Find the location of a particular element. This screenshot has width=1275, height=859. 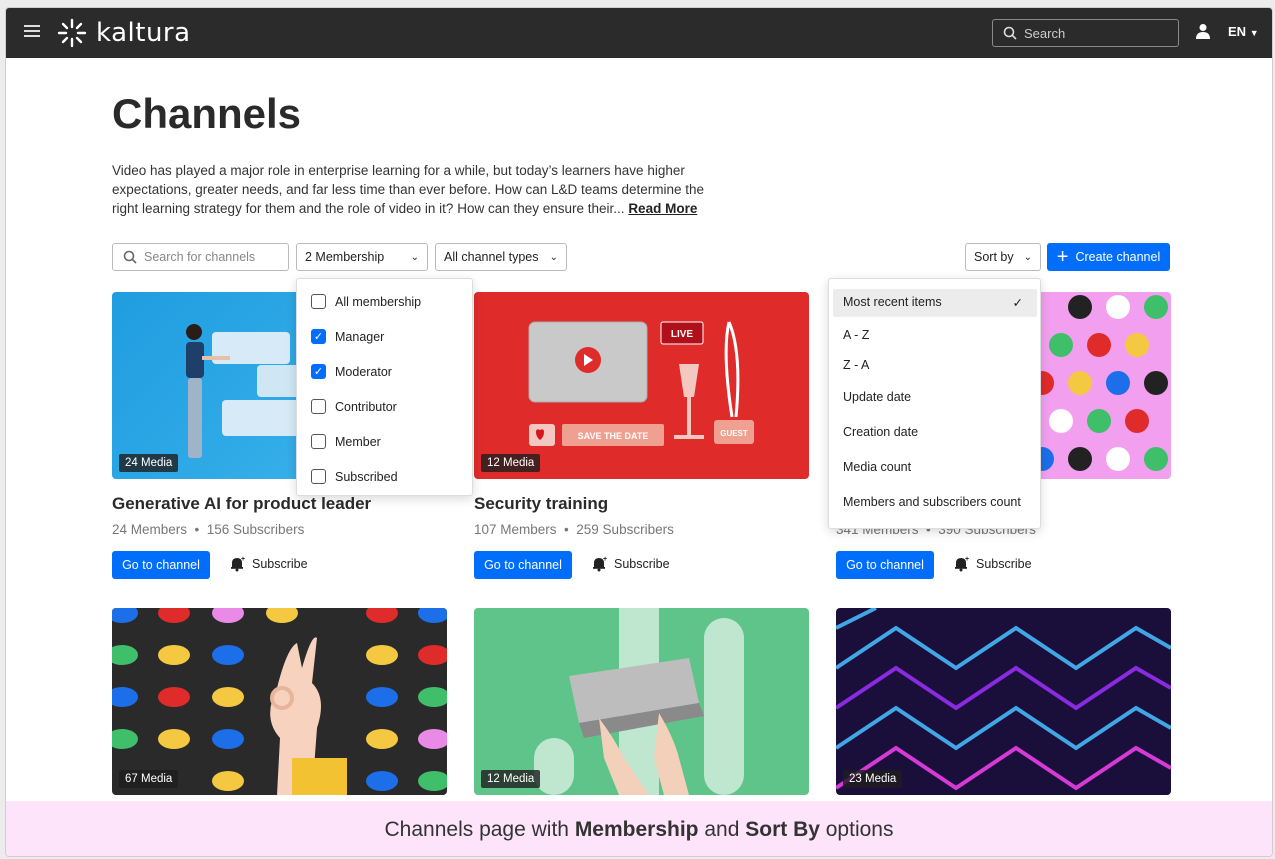

media-count-badge: 24 Media is located at coordinates (149, 463).